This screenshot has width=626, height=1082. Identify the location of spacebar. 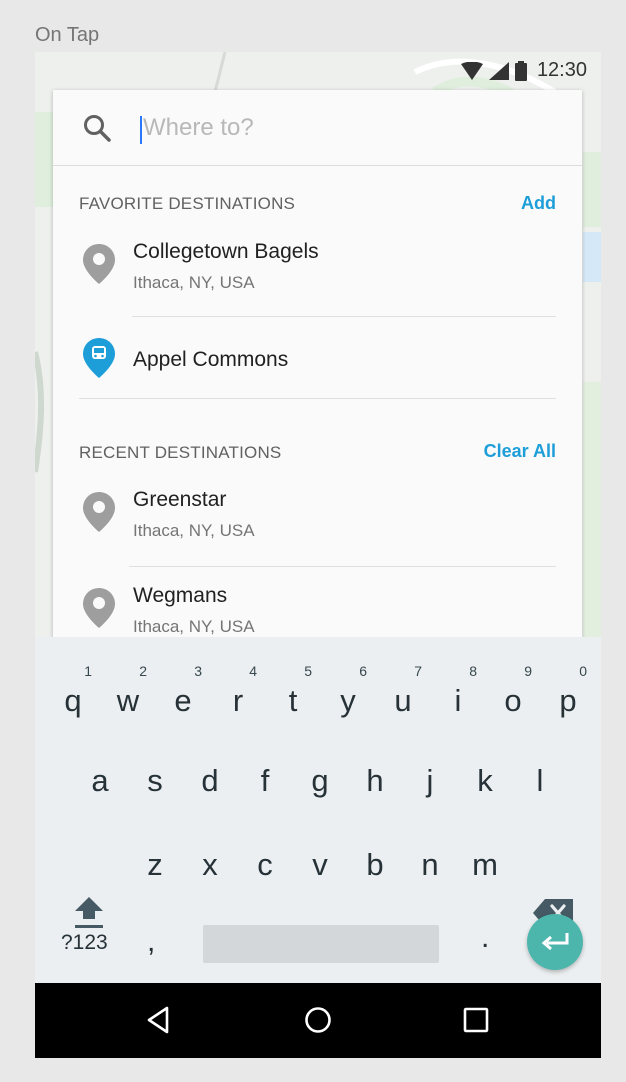
(321, 944).